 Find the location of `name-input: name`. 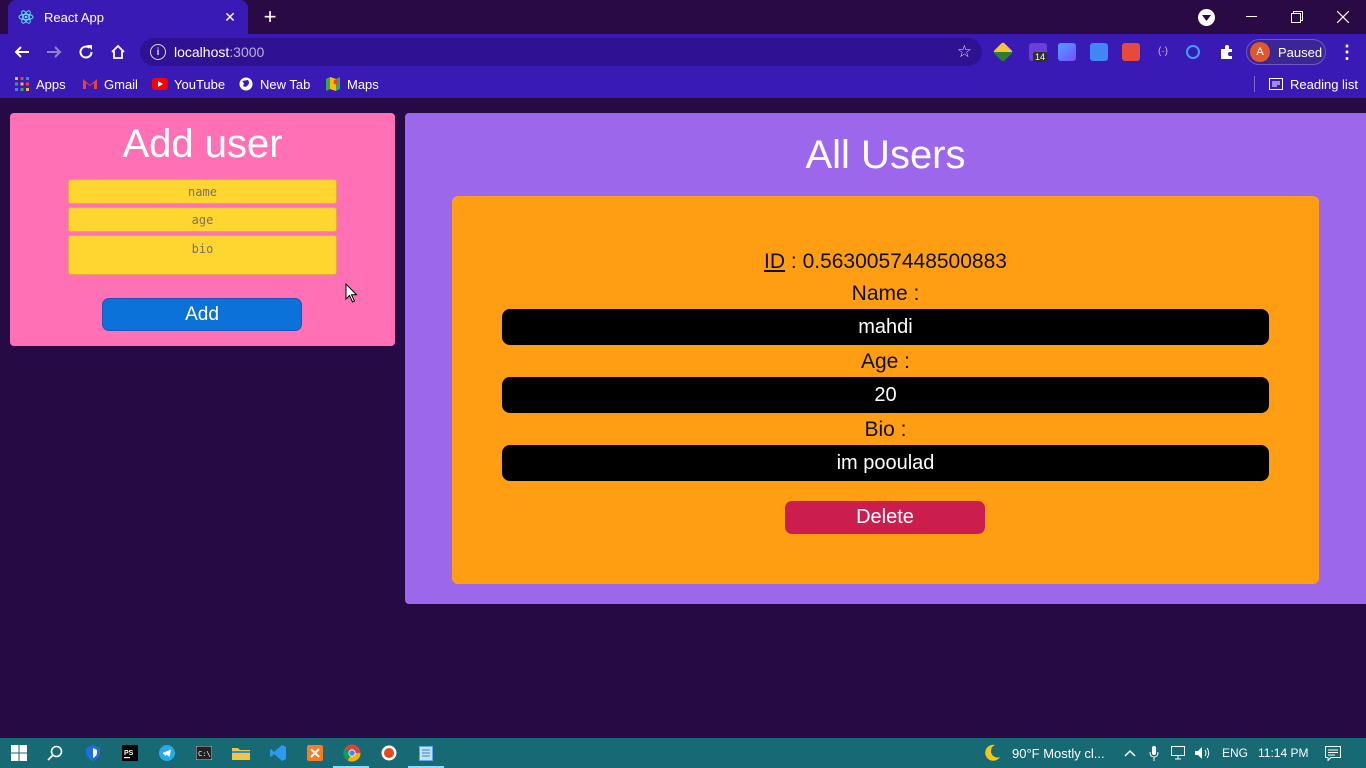

name-input: name is located at coordinates (202, 191).